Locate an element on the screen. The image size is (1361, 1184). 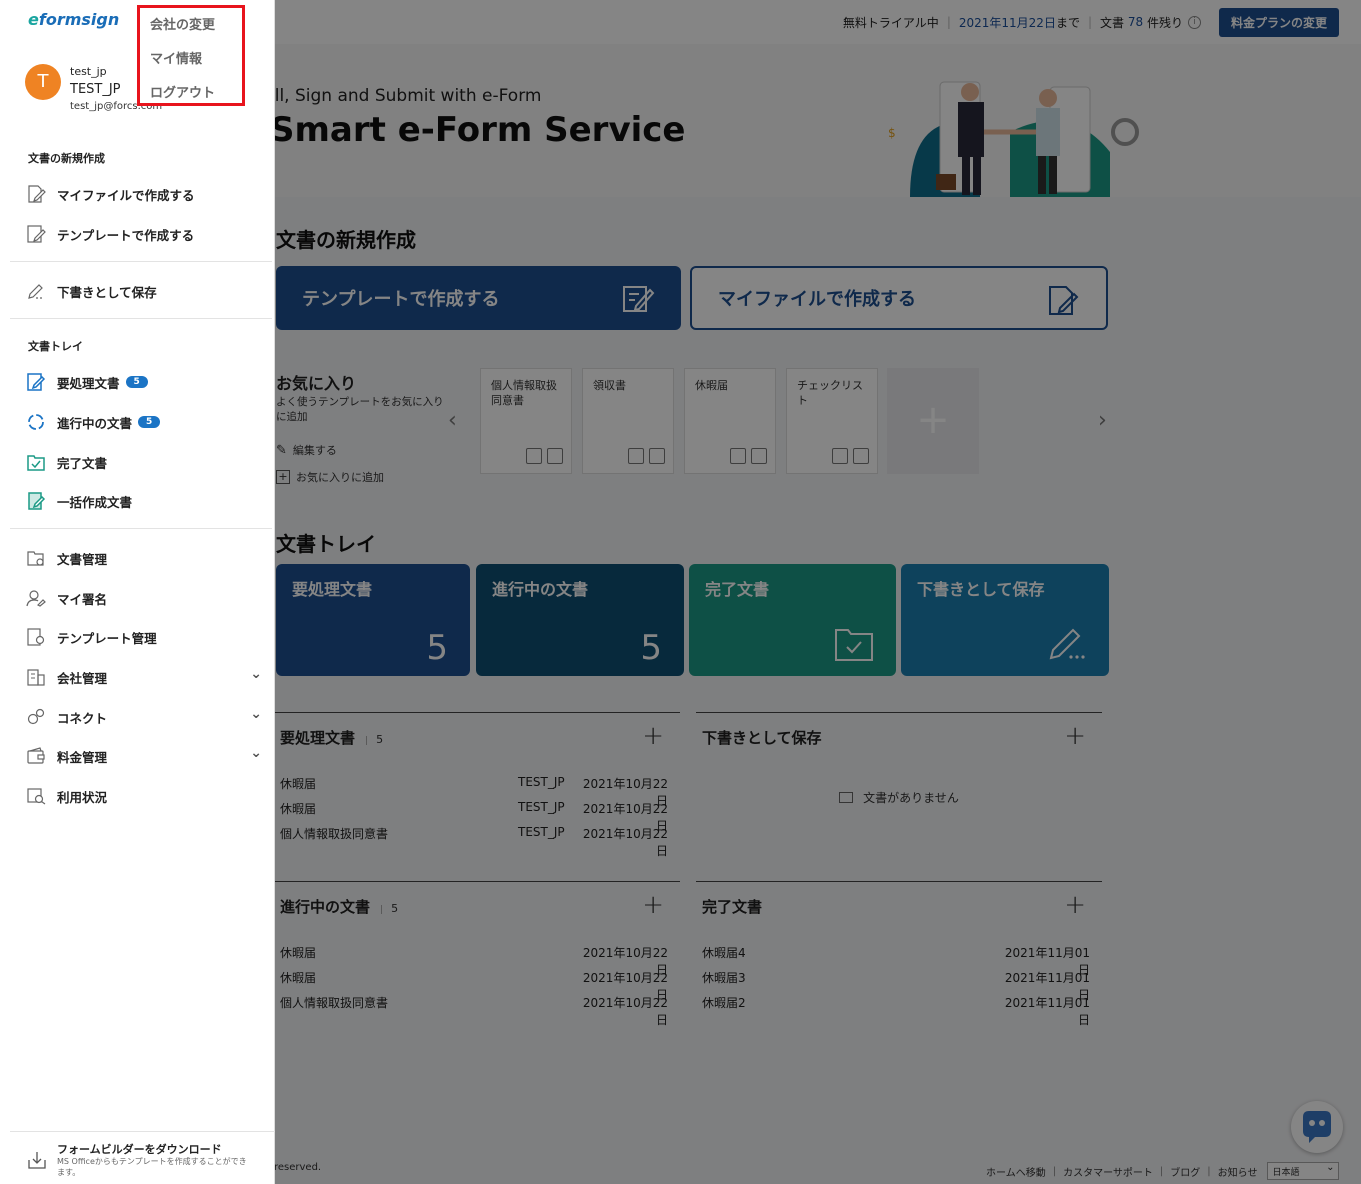
gears-icon is located at coordinates (36, 716).